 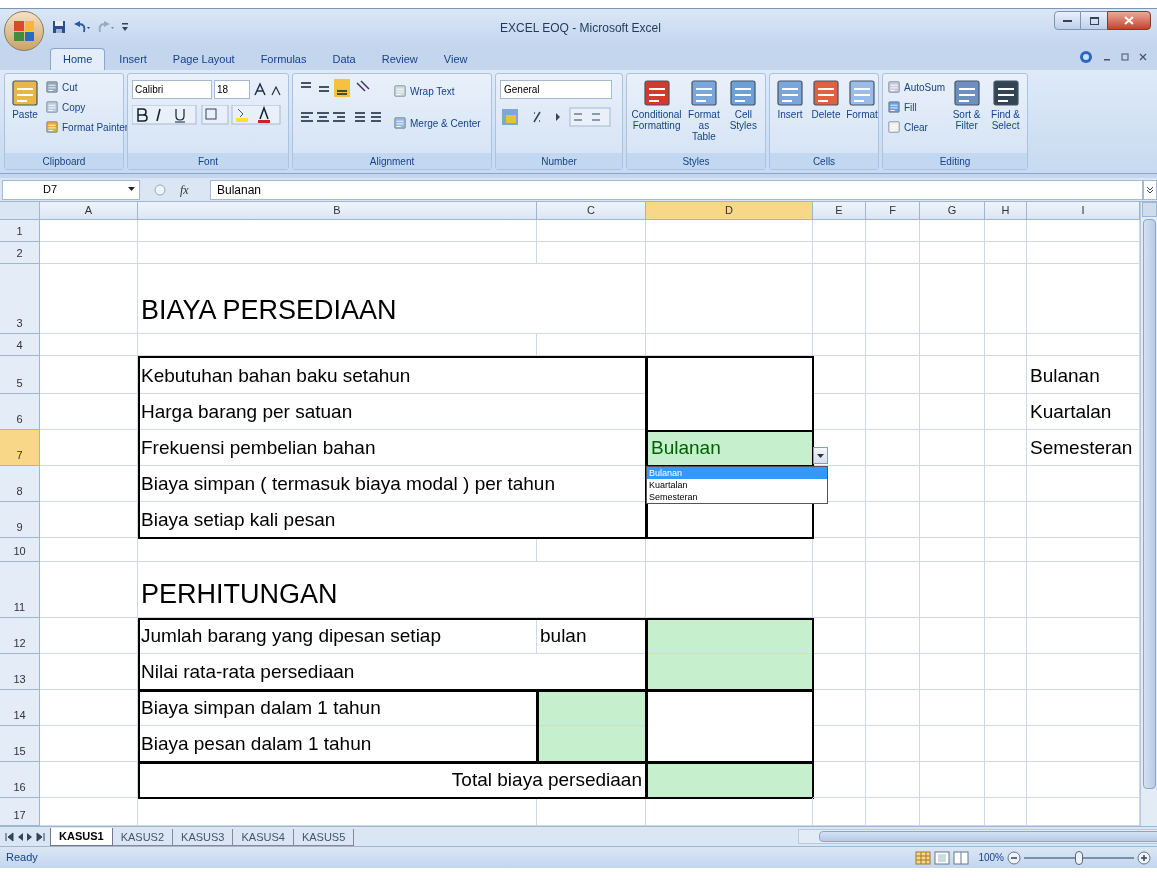 What do you see at coordinates (22, 858) in the screenshot?
I see `status-text: Ready` at bounding box center [22, 858].